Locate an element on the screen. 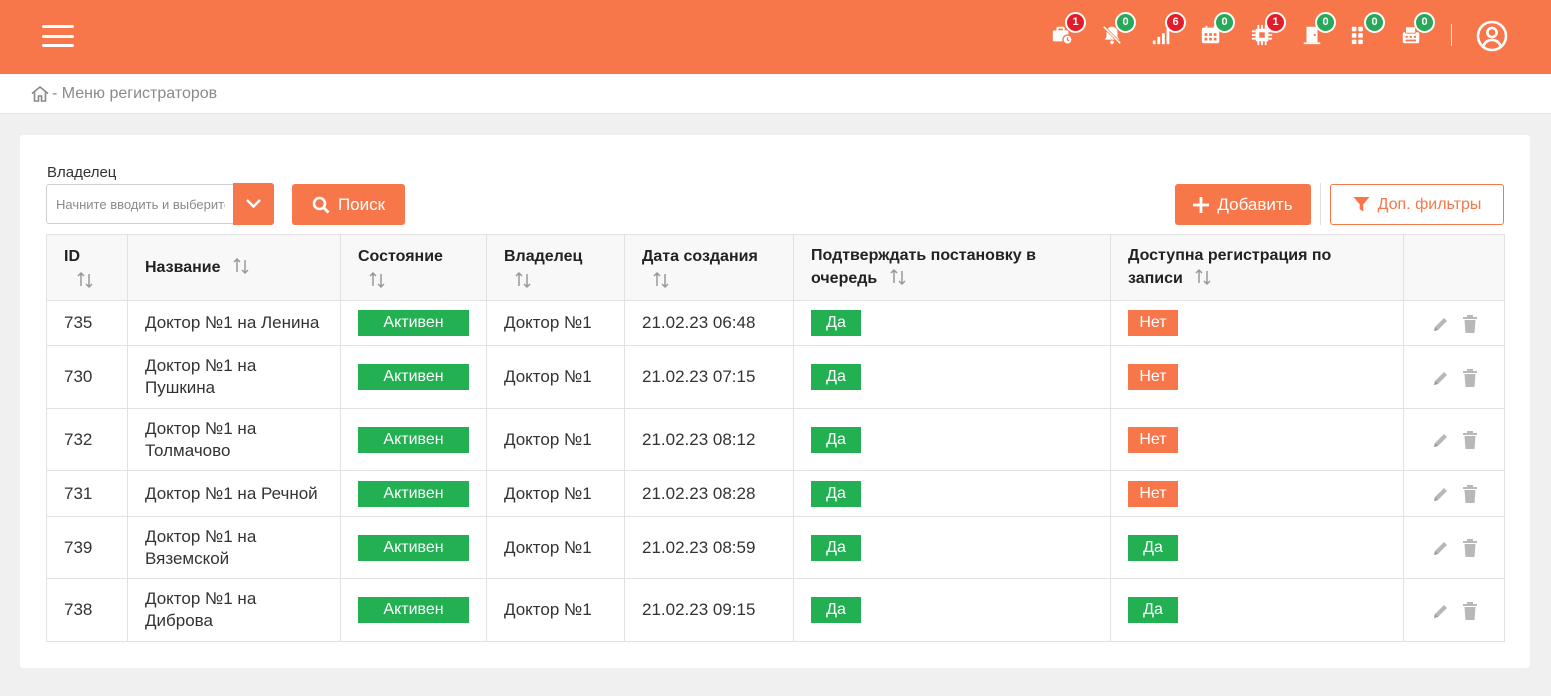 The image size is (1551, 696). grid-dots-icon: 0 is located at coordinates (1367, 30).